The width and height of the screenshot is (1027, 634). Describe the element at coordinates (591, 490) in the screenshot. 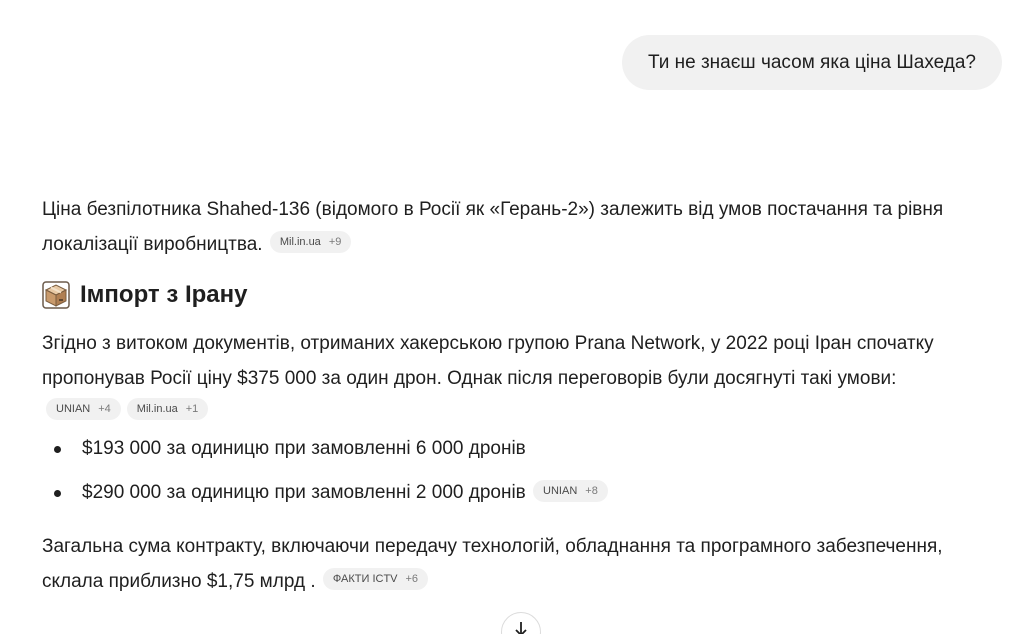

I see `source-chip-count: +8` at that location.